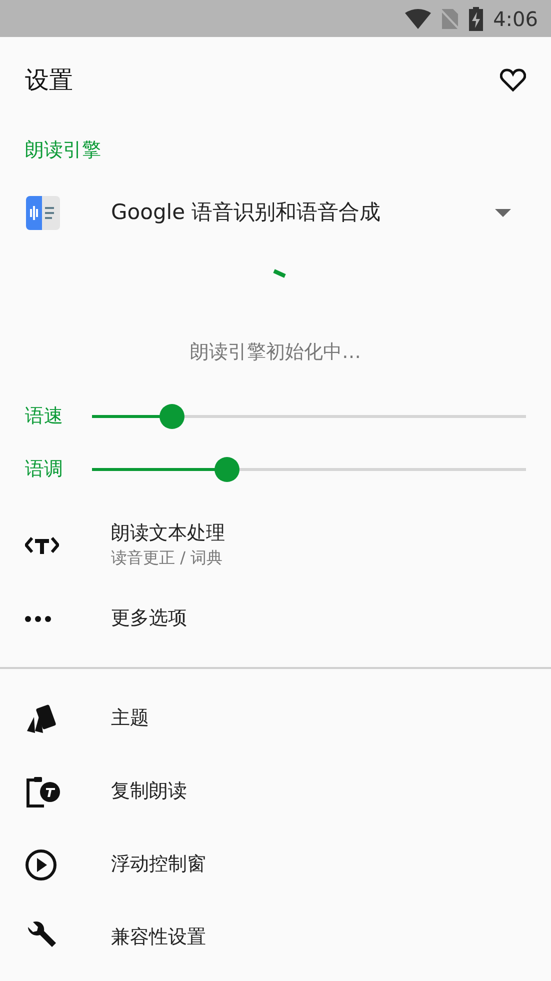 Image resolution: width=551 pixels, height=981 pixels. Describe the element at coordinates (450, 19) in the screenshot. I see `no-sim-icon` at that location.